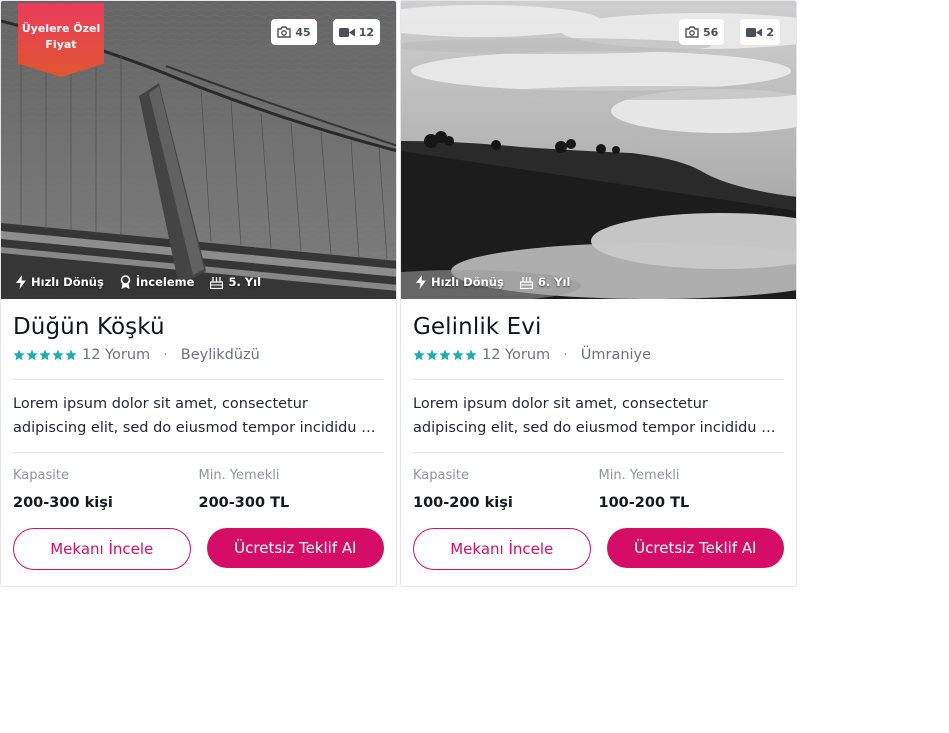 This screenshot has width=949, height=733. I want to click on venue-features: Hızlı Dönüş 6. Yıl, so click(493, 282).